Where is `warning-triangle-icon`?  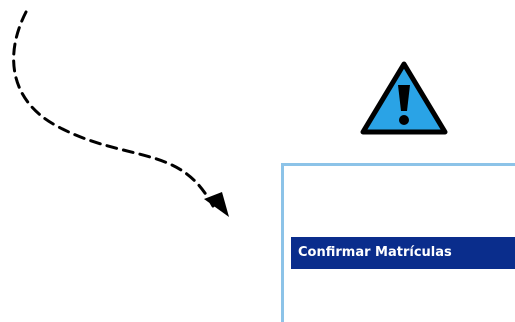 warning-triangle-icon is located at coordinates (404, 98).